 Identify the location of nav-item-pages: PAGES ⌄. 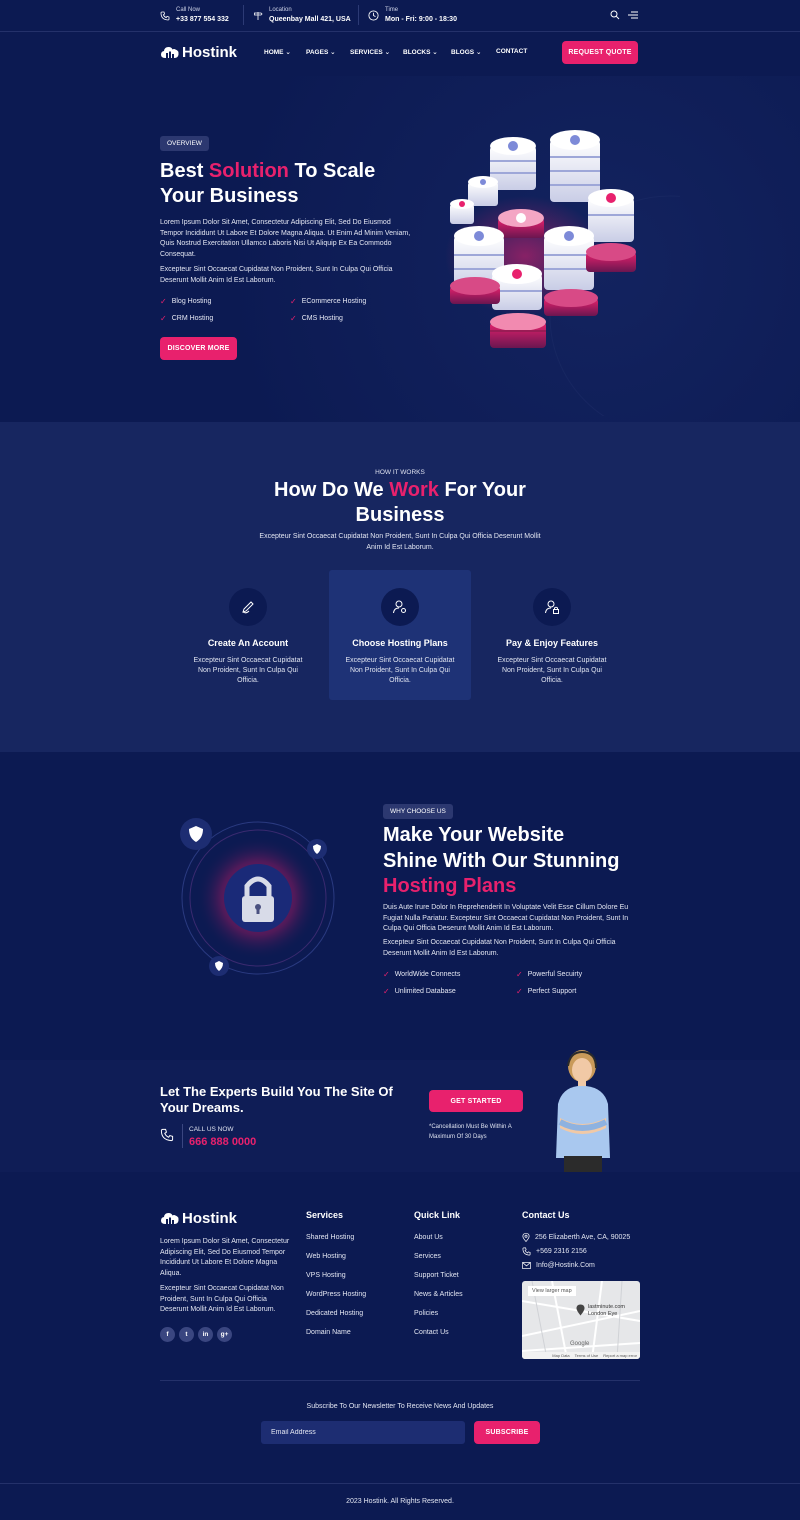
(321, 52).